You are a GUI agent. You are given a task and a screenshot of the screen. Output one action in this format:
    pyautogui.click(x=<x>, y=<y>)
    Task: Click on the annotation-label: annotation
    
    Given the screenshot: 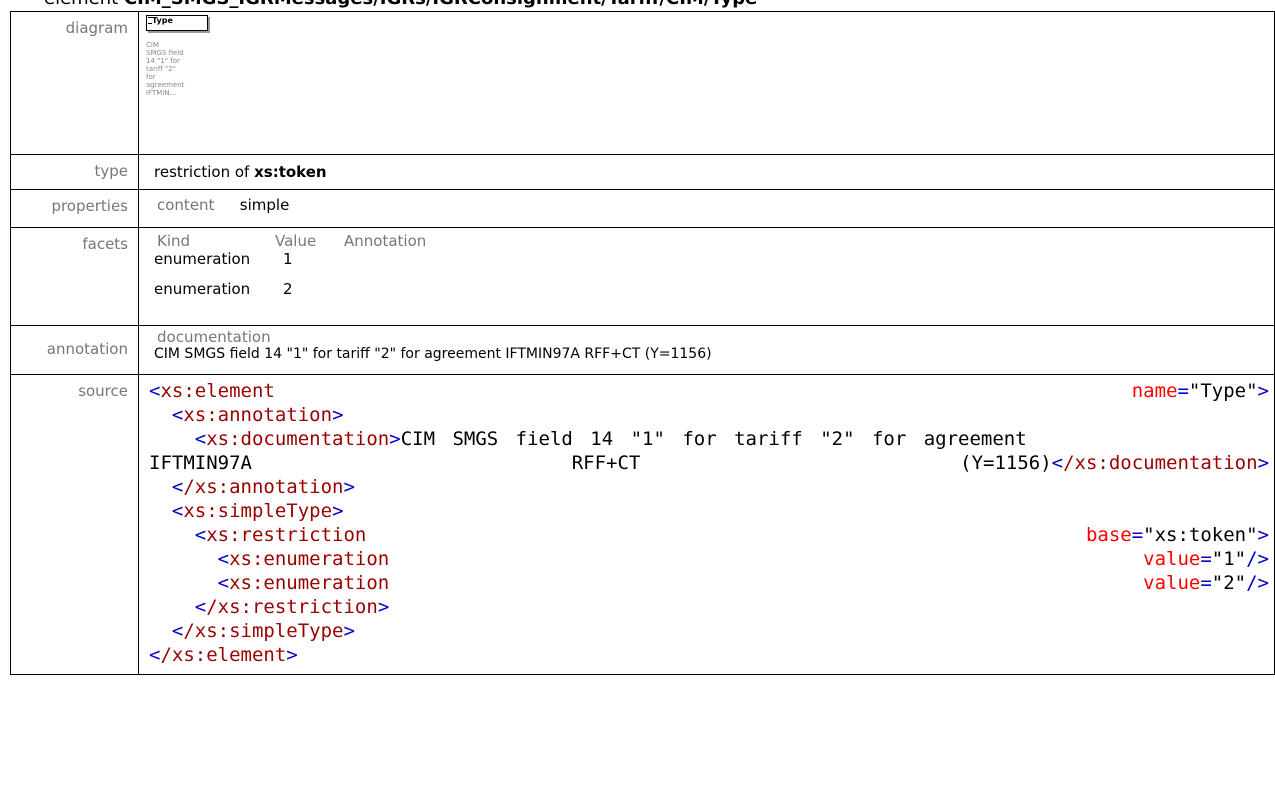 What is the action you would take?
    pyautogui.click(x=74, y=350)
    